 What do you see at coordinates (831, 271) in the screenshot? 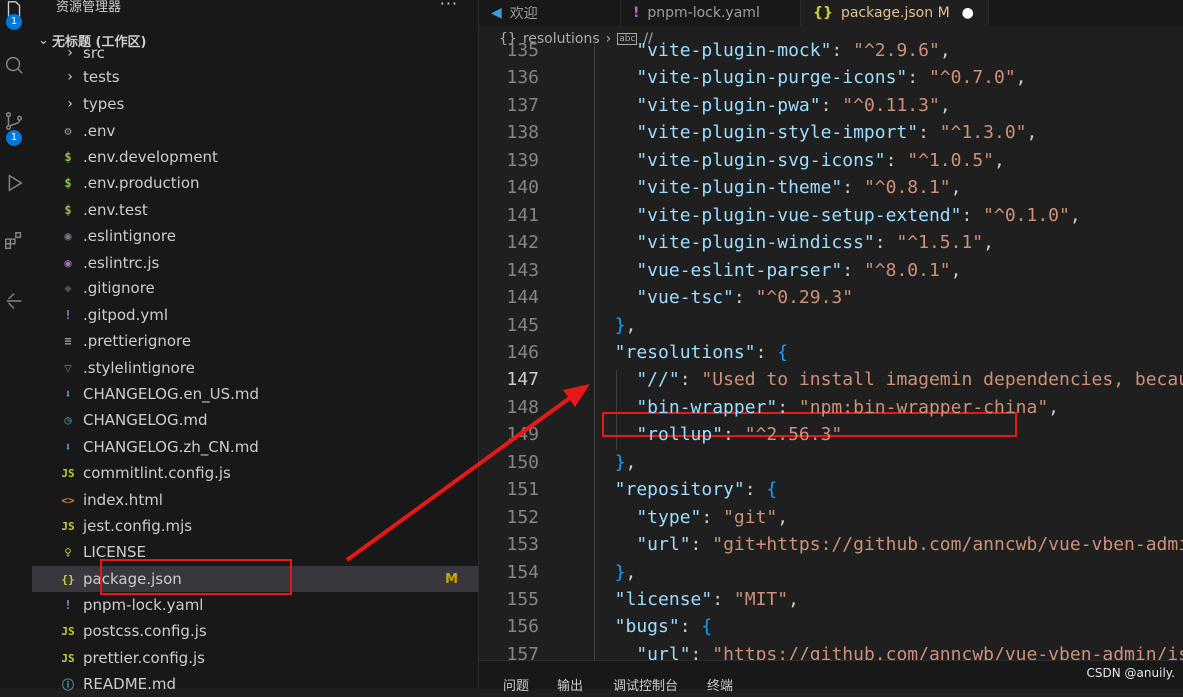
I see `code-line: 143 "vue-eslint-parser": "^8.0.1",` at bounding box center [831, 271].